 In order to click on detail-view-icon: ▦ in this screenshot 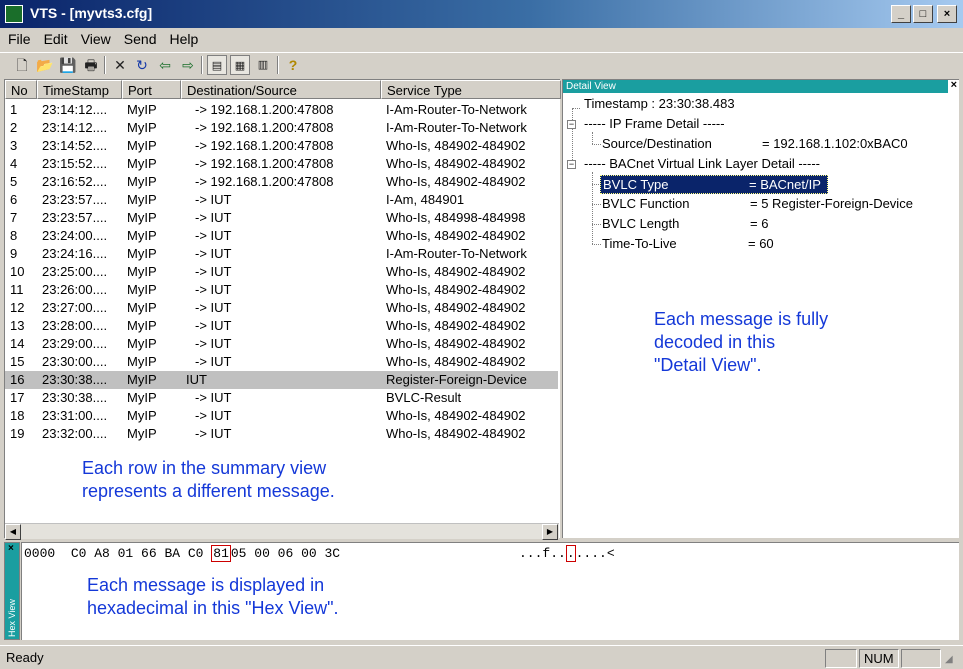, I will do `click(240, 65)`.